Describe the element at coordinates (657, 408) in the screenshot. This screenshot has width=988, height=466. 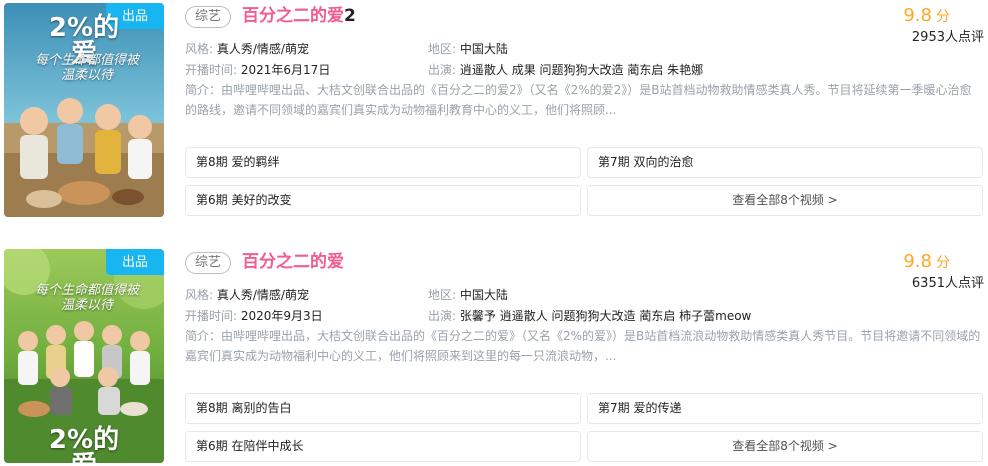
I see `episode-name: 爱的传递` at that location.